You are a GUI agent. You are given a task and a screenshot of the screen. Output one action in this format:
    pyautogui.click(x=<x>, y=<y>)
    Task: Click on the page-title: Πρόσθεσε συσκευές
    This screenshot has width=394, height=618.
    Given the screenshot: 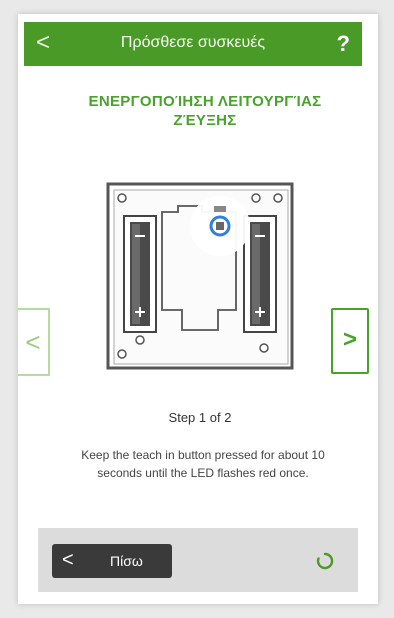 What is the action you would take?
    pyautogui.click(x=193, y=42)
    